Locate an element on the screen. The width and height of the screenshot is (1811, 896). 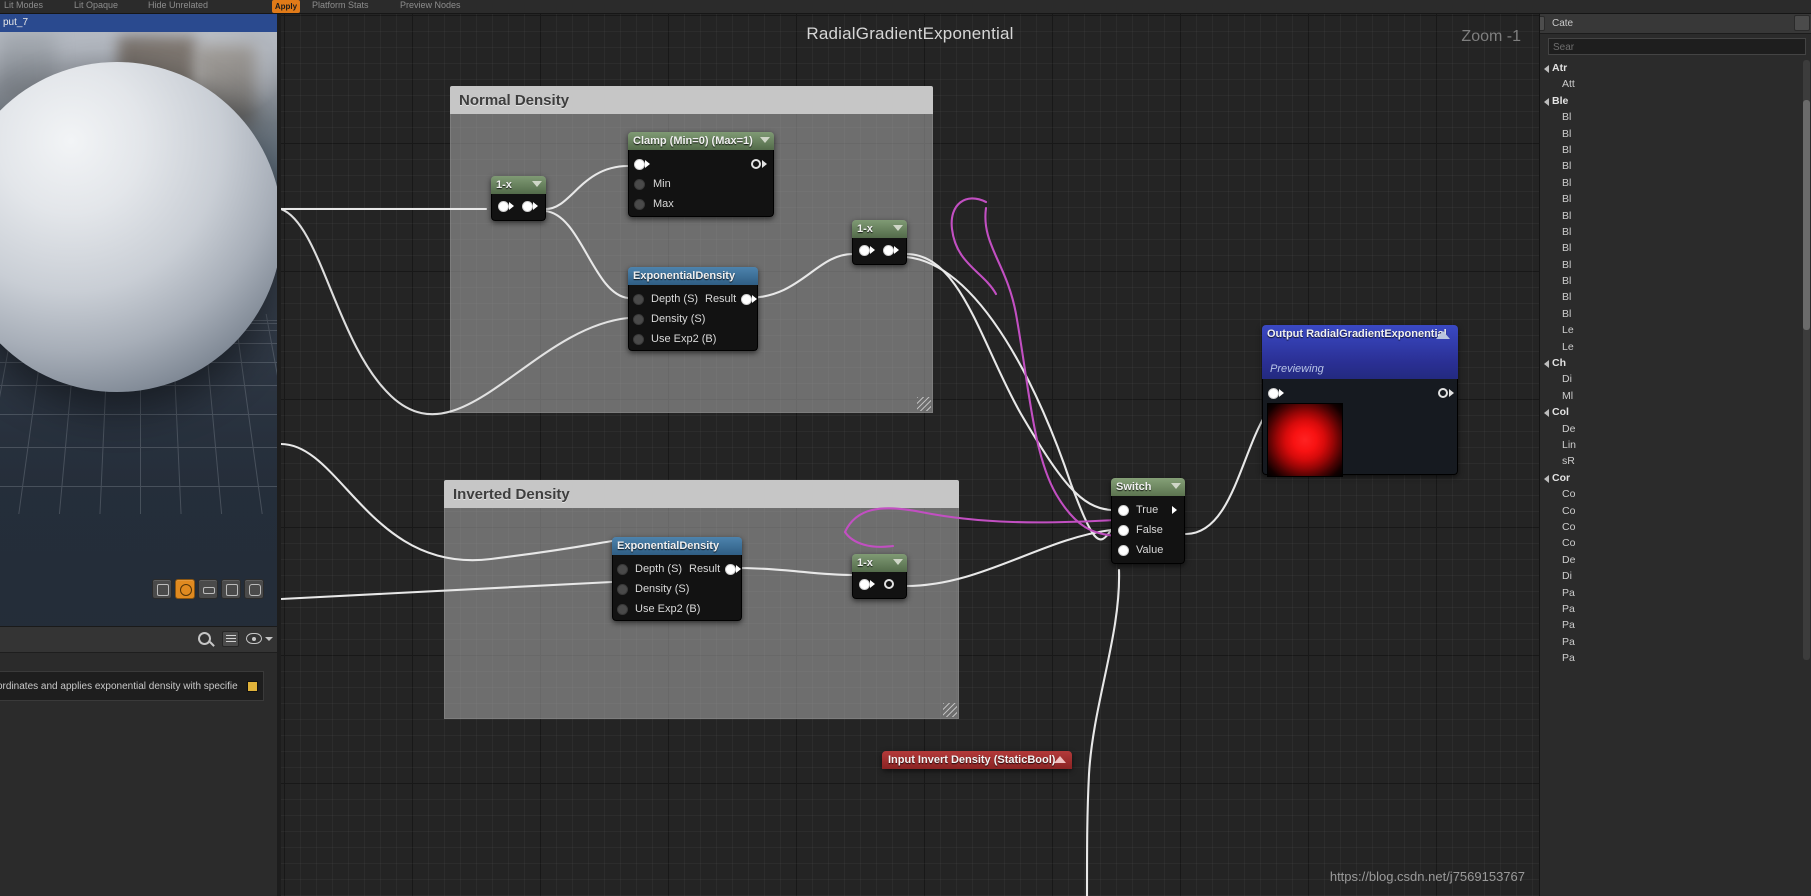
node-one-minus-x-2: 1-x is located at coordinates (879, 242).